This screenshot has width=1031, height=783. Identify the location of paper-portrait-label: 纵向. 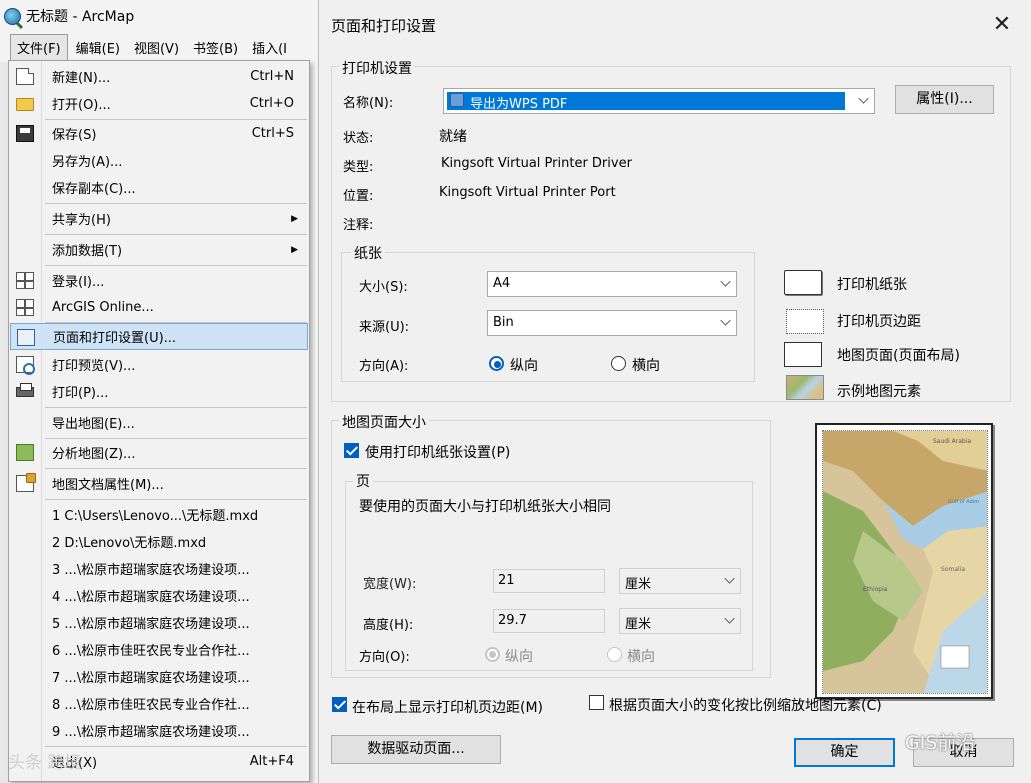
(524, 366).